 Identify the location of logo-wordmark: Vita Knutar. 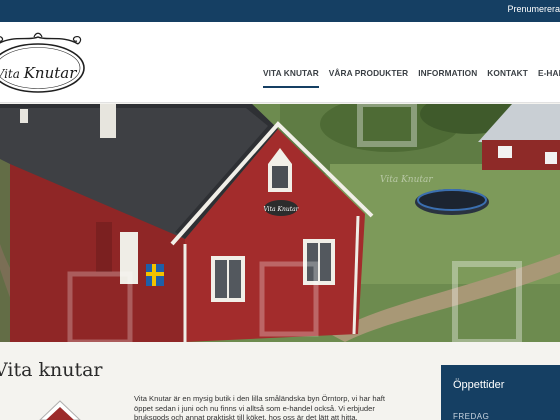
(41, 73).